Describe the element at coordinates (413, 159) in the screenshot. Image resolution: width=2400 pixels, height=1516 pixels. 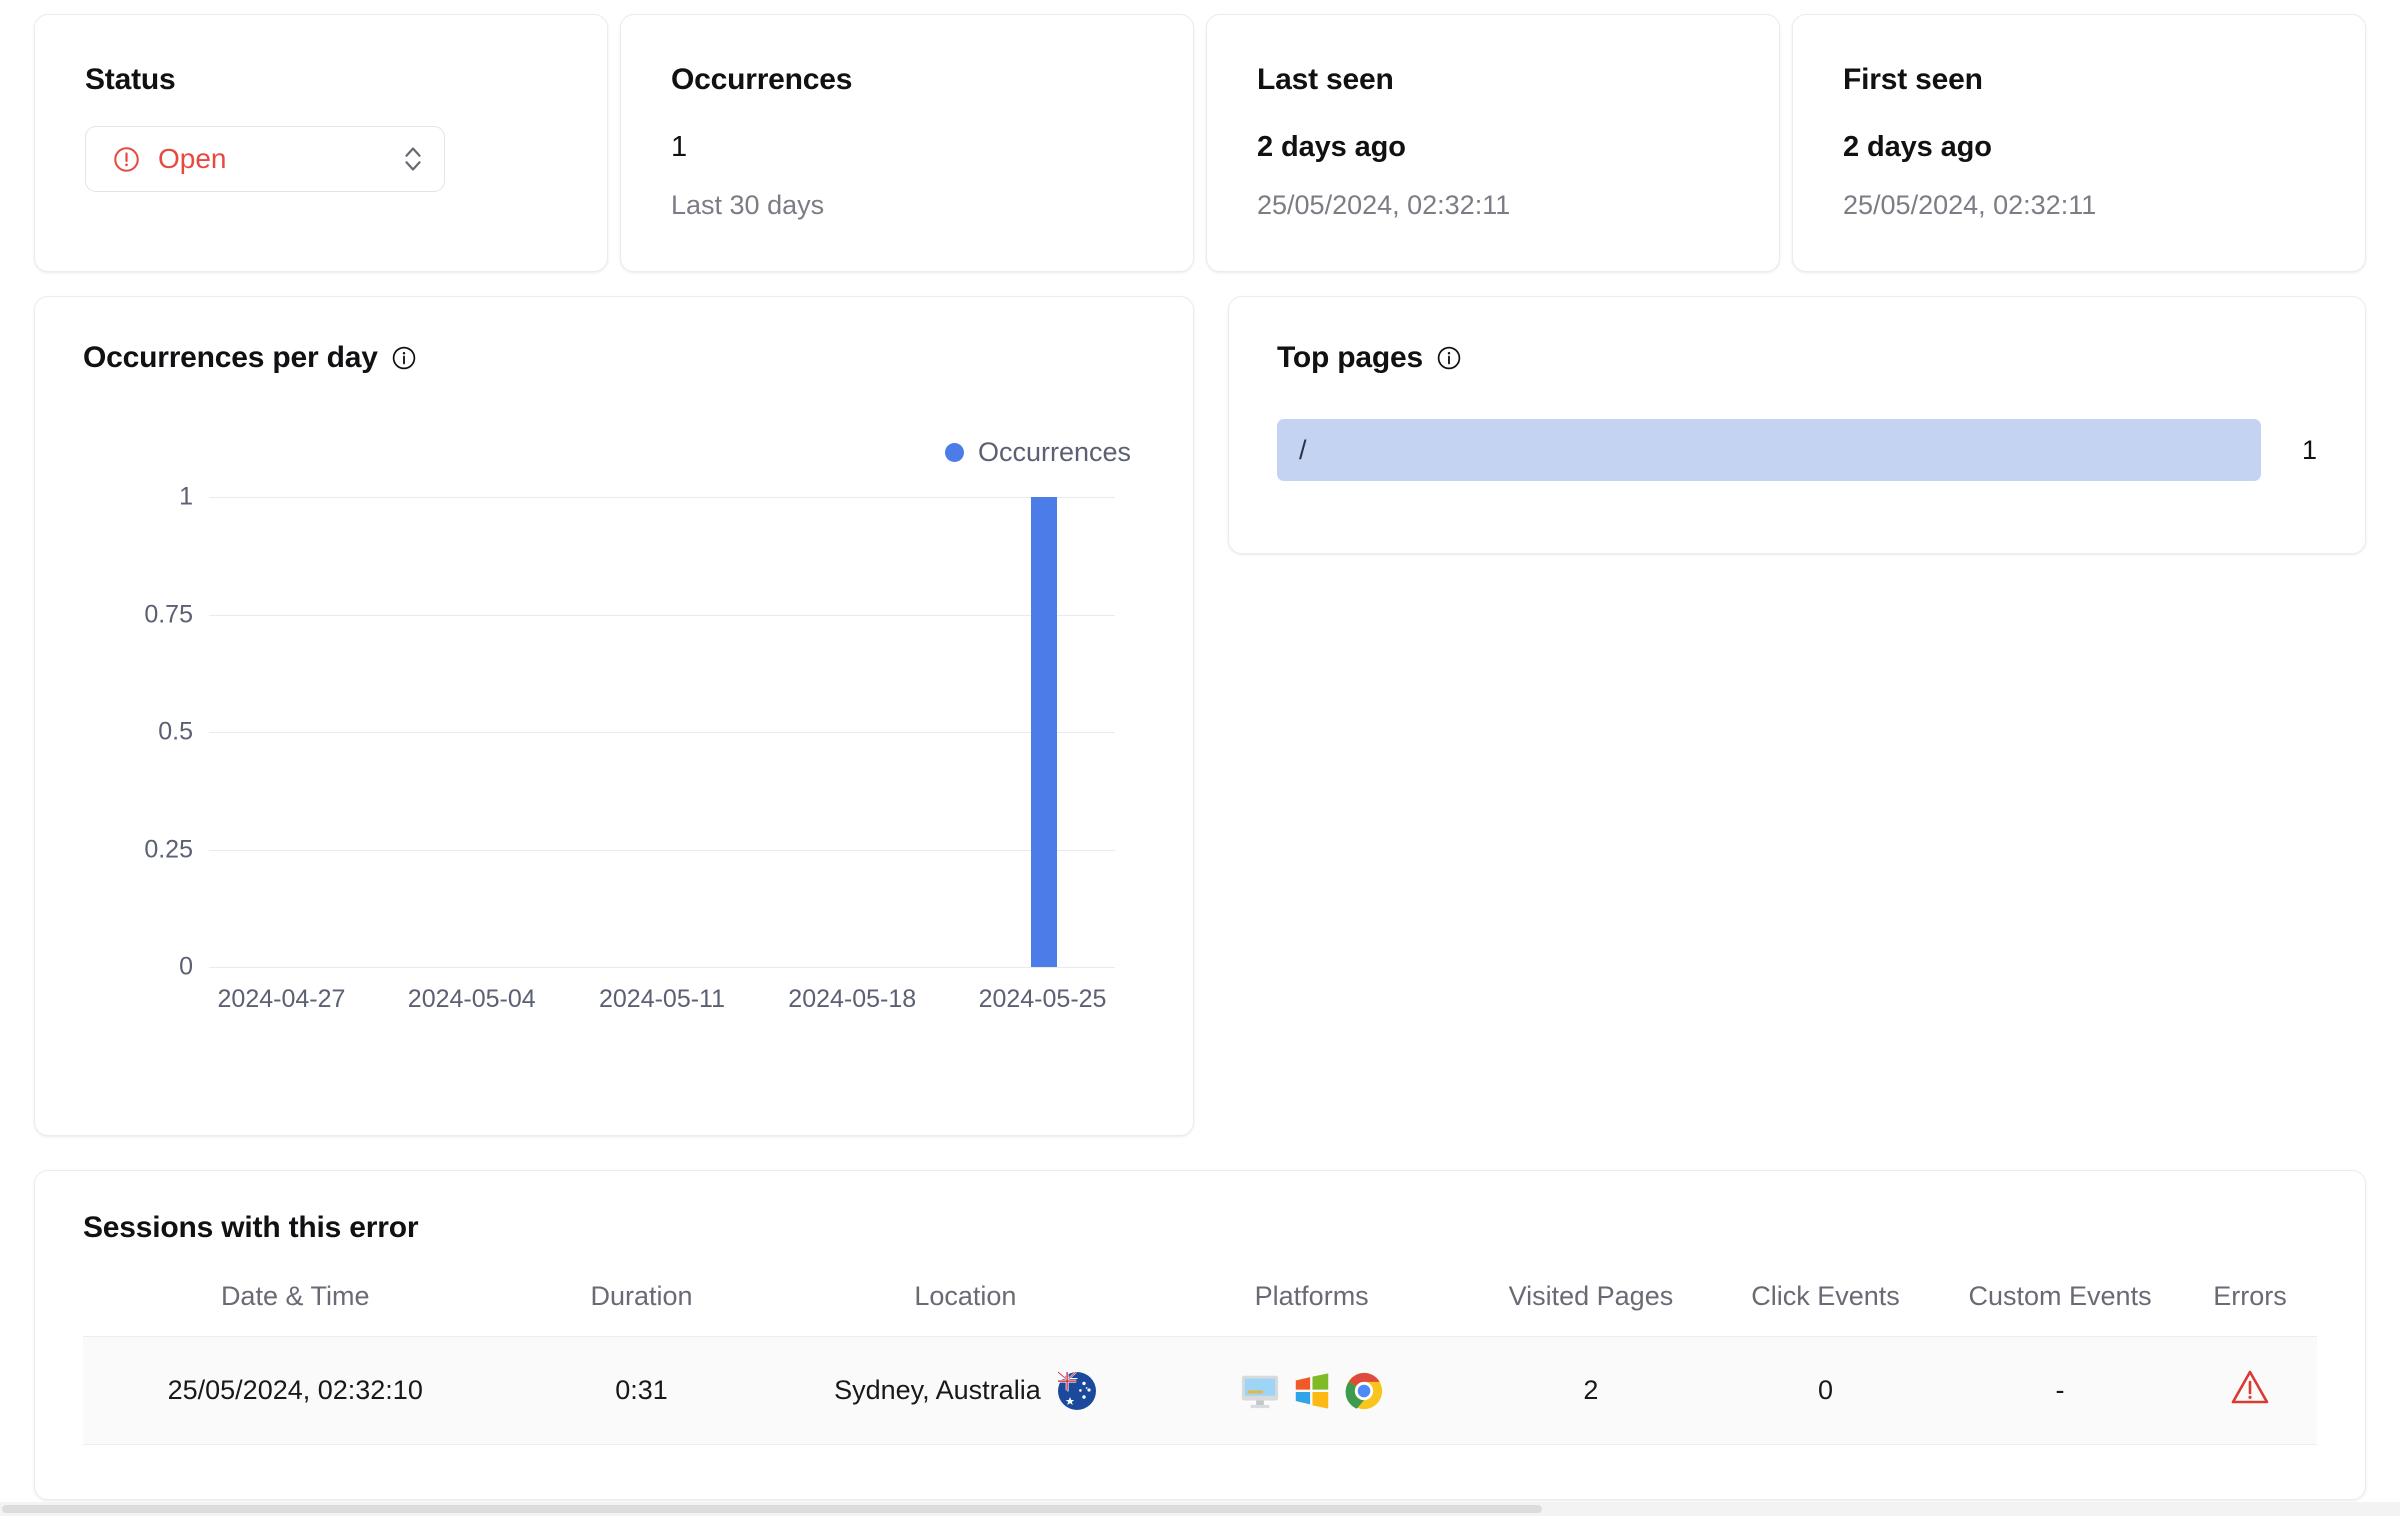
I see `chevron-up-down-icon` at that location.